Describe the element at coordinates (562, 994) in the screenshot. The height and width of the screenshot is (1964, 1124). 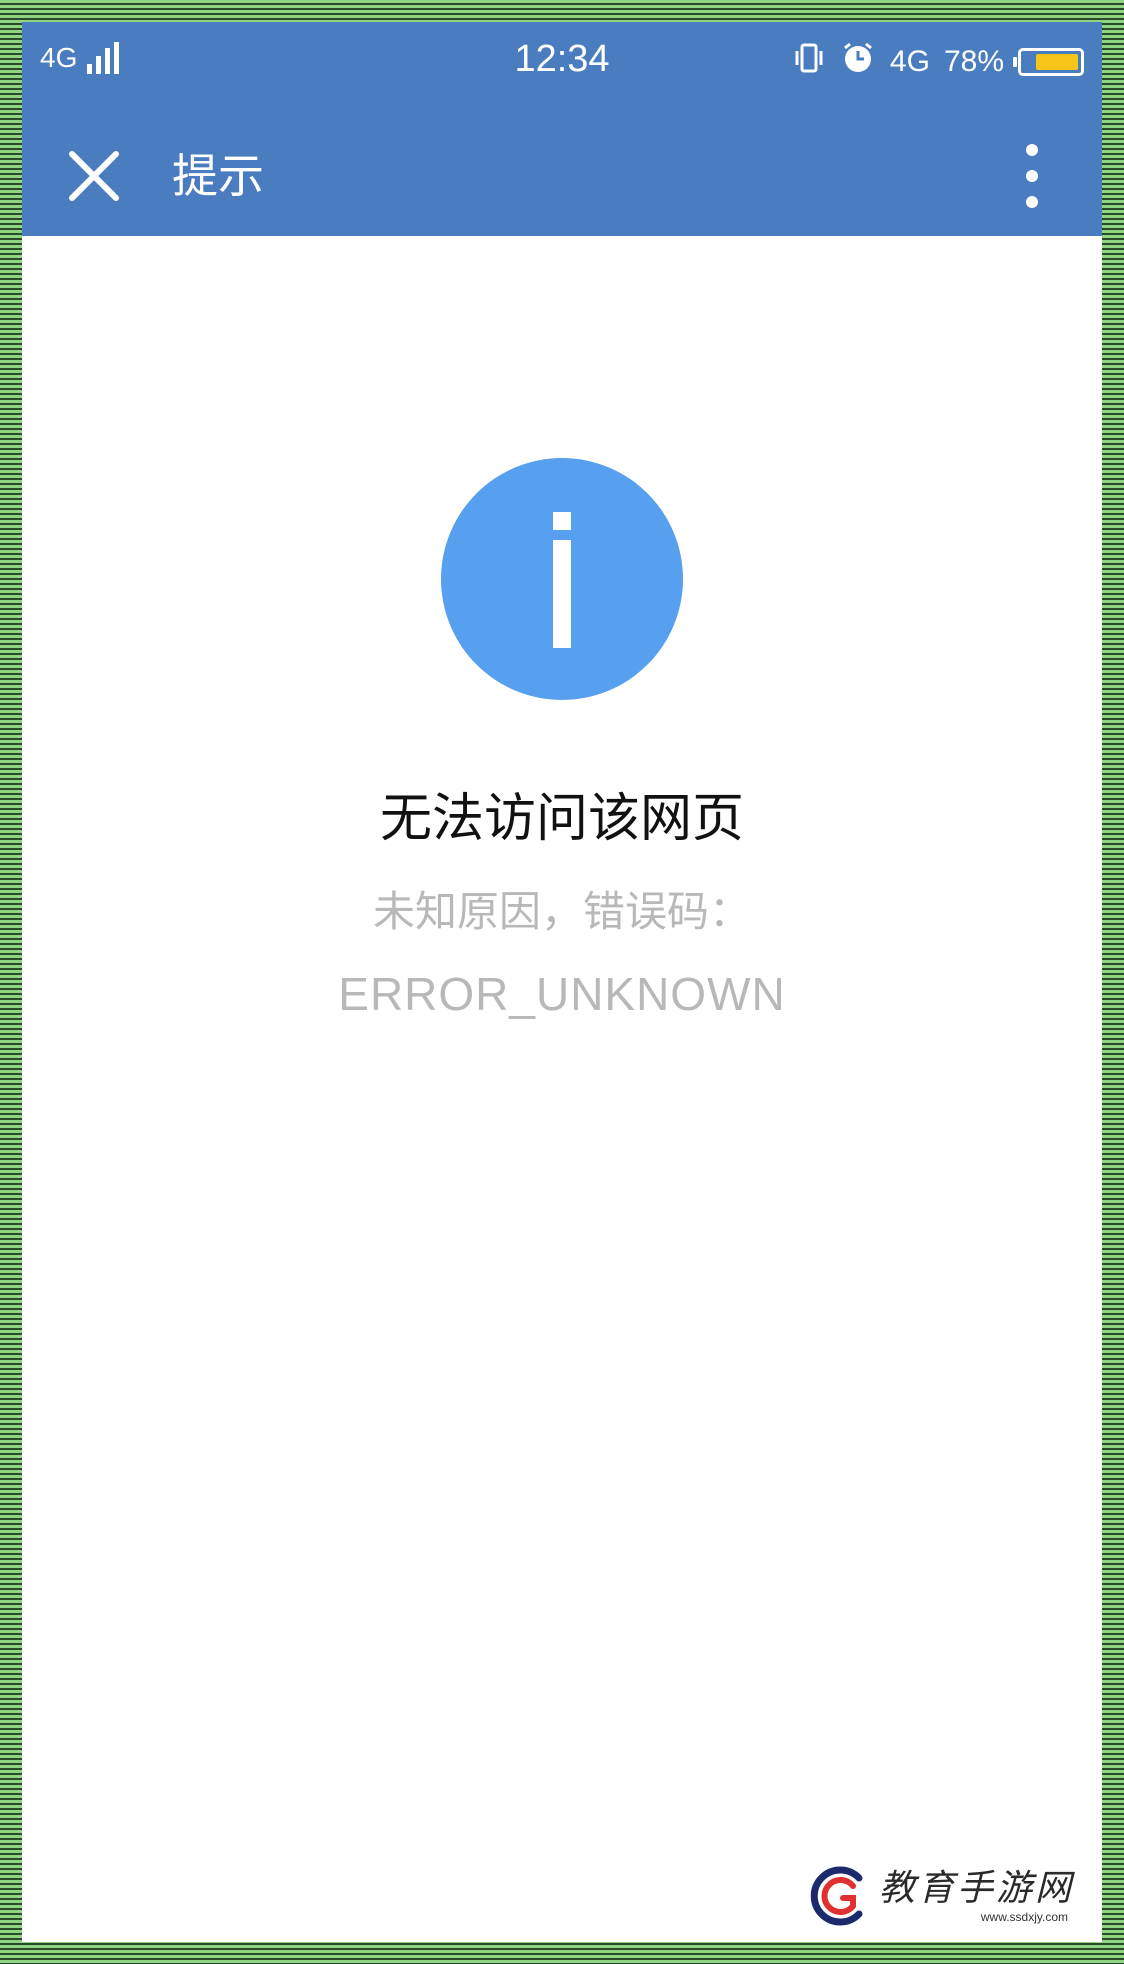
I see `error-code: ERROR_UNKNOWN` at that location.